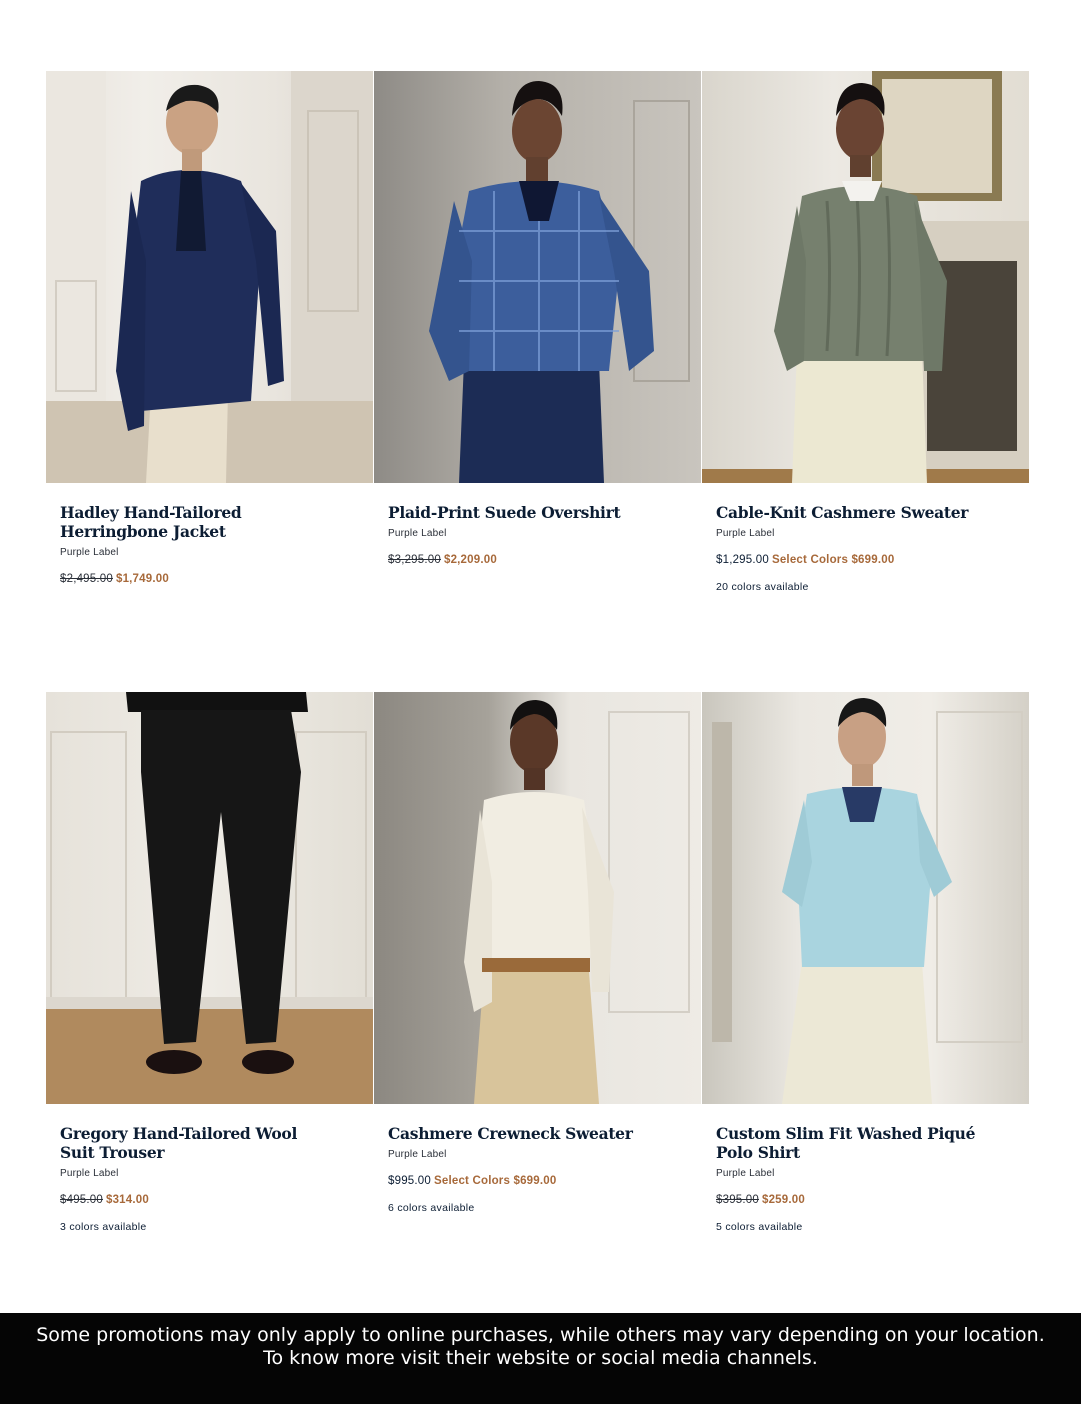 This screenshot has height=1404, width=1081. What do you see at coordinates (86, 579) in the screenshot?
I see `original-price: $2,495.00` at bounding box center [86, 579].